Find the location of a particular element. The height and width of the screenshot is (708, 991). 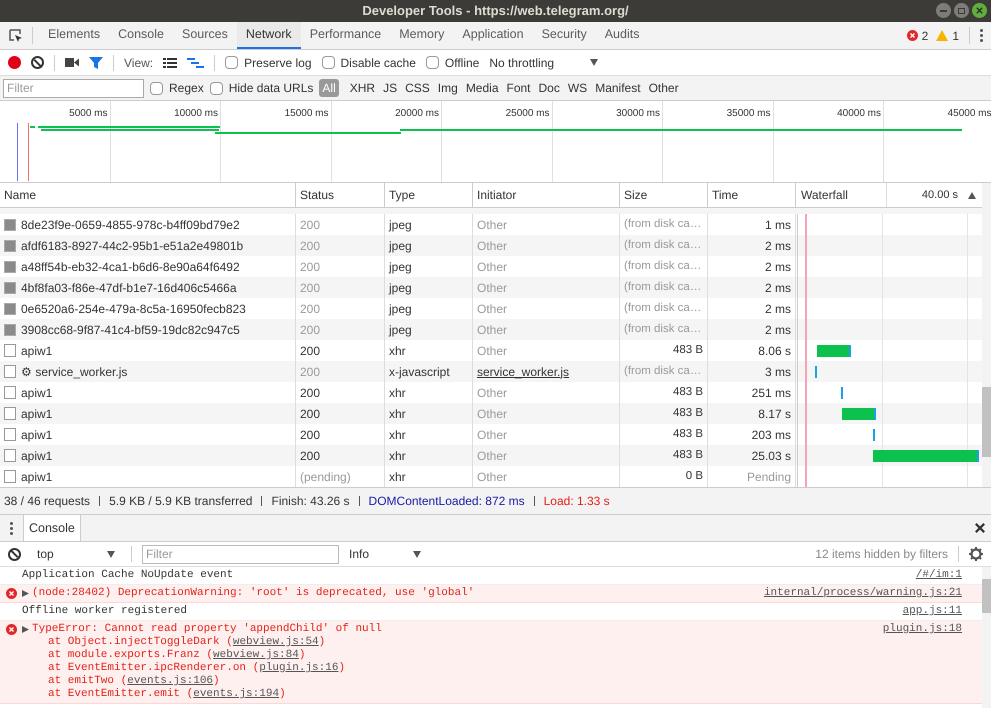

checkbox-label: Preserve log is located at coordinates (278, 63).